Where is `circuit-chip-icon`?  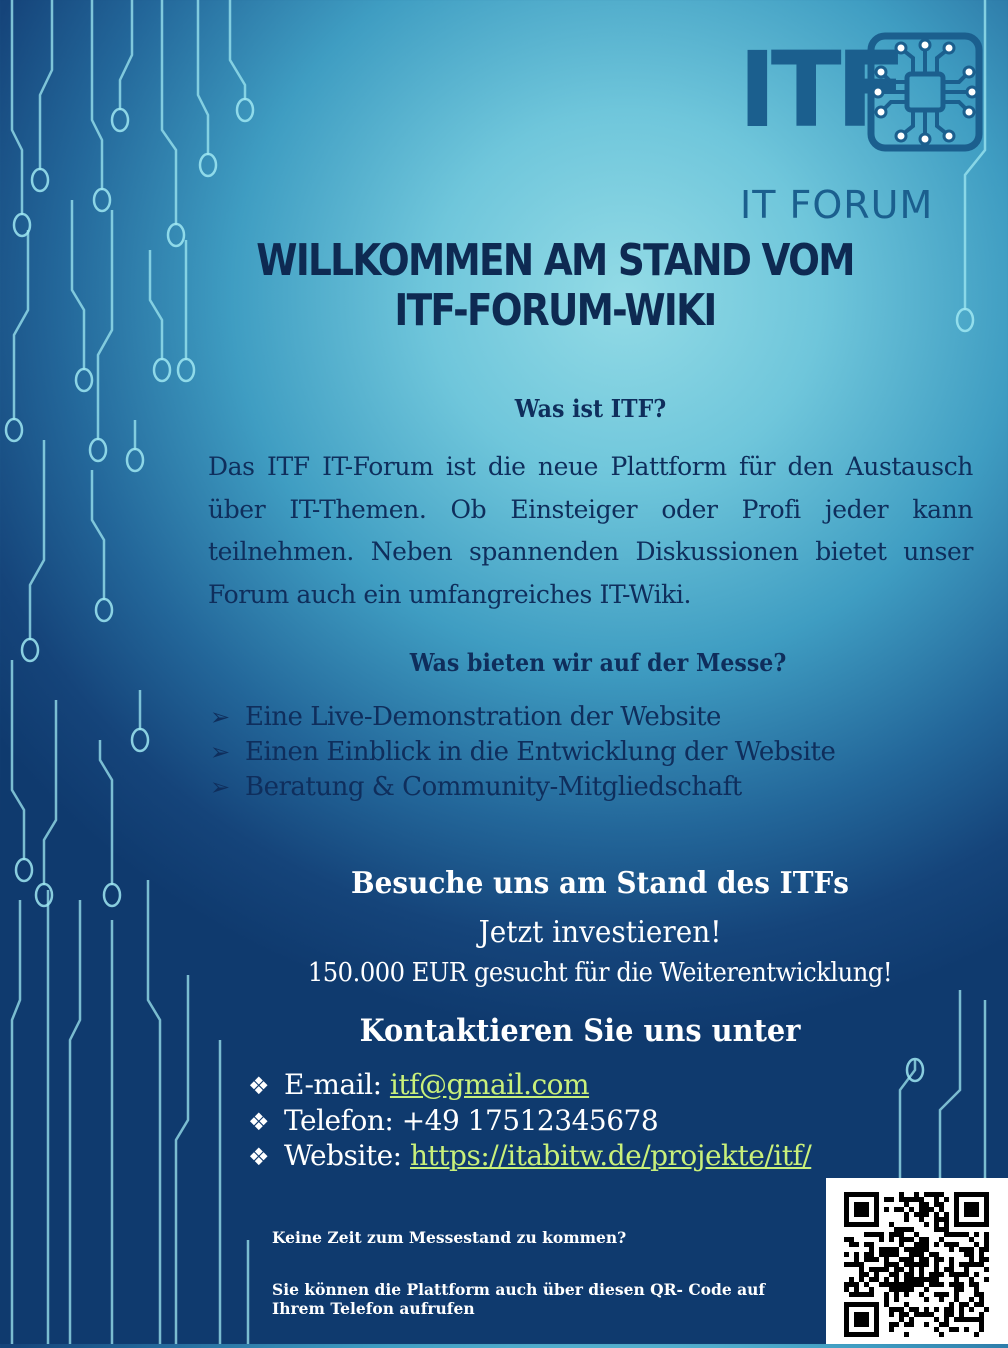
circuit-chip-icon is located at coordinates (925, 92).